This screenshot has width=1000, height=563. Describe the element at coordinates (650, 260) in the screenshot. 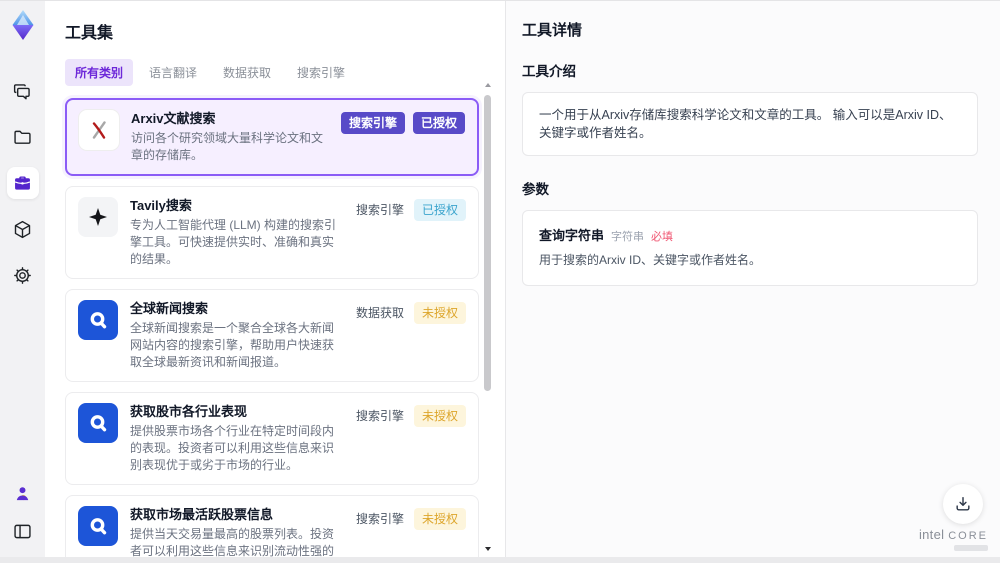

I see `parameter-description: 用于搜索的Arxiv ID、关键字或作者姓名。` at that location.